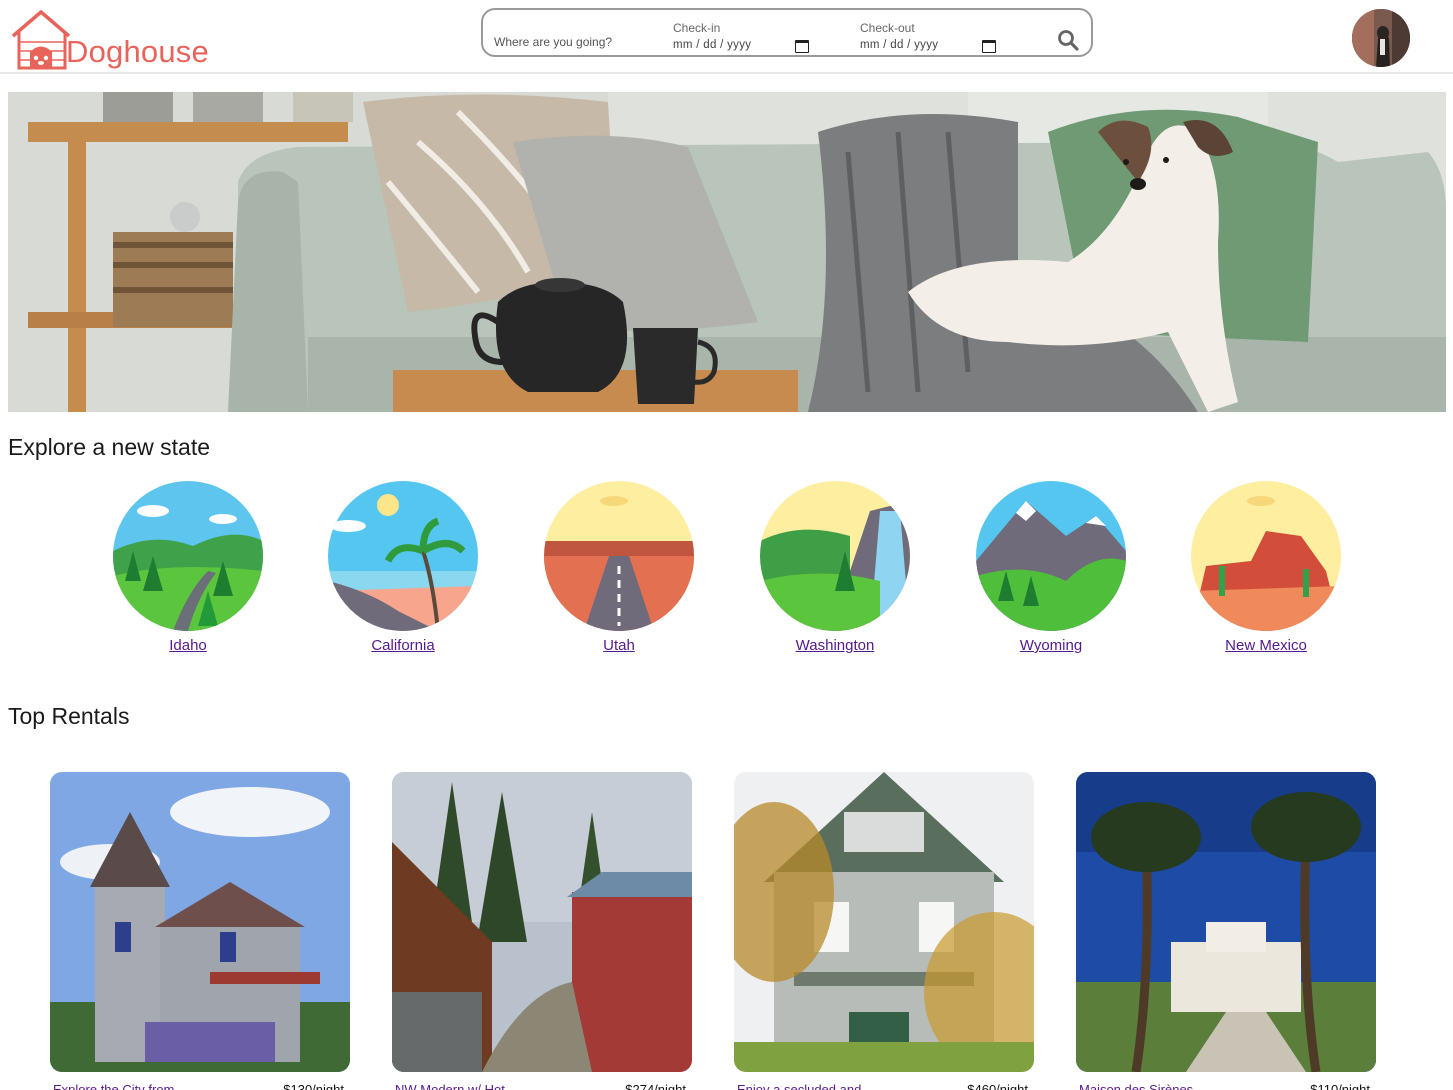  Describe the element at coordinates (188, 556) in the screenshot. I see `idaho-illustration` at that location.